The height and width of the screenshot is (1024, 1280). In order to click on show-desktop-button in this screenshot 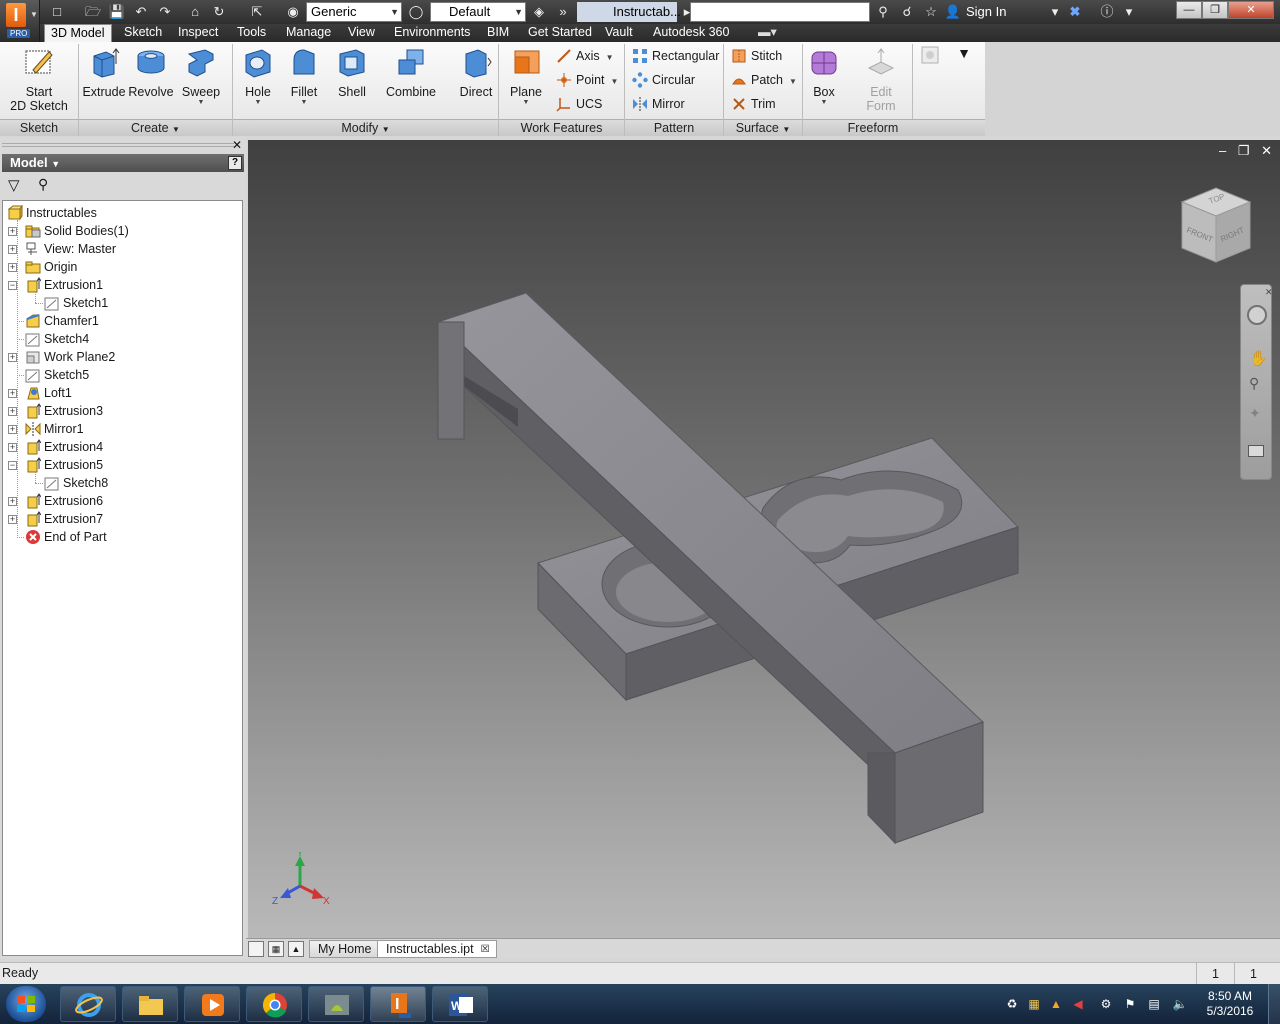, I will do `click(1274, 1004)`.